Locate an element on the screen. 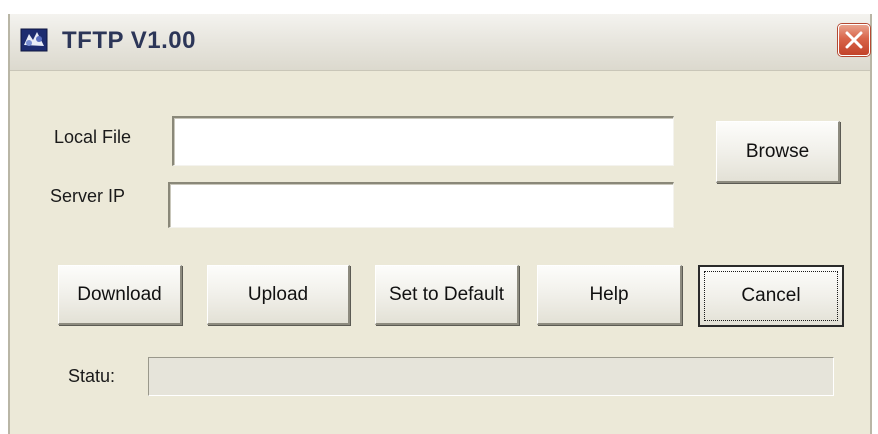  cancel-button: Cancel is located at coordinates (771, 296).